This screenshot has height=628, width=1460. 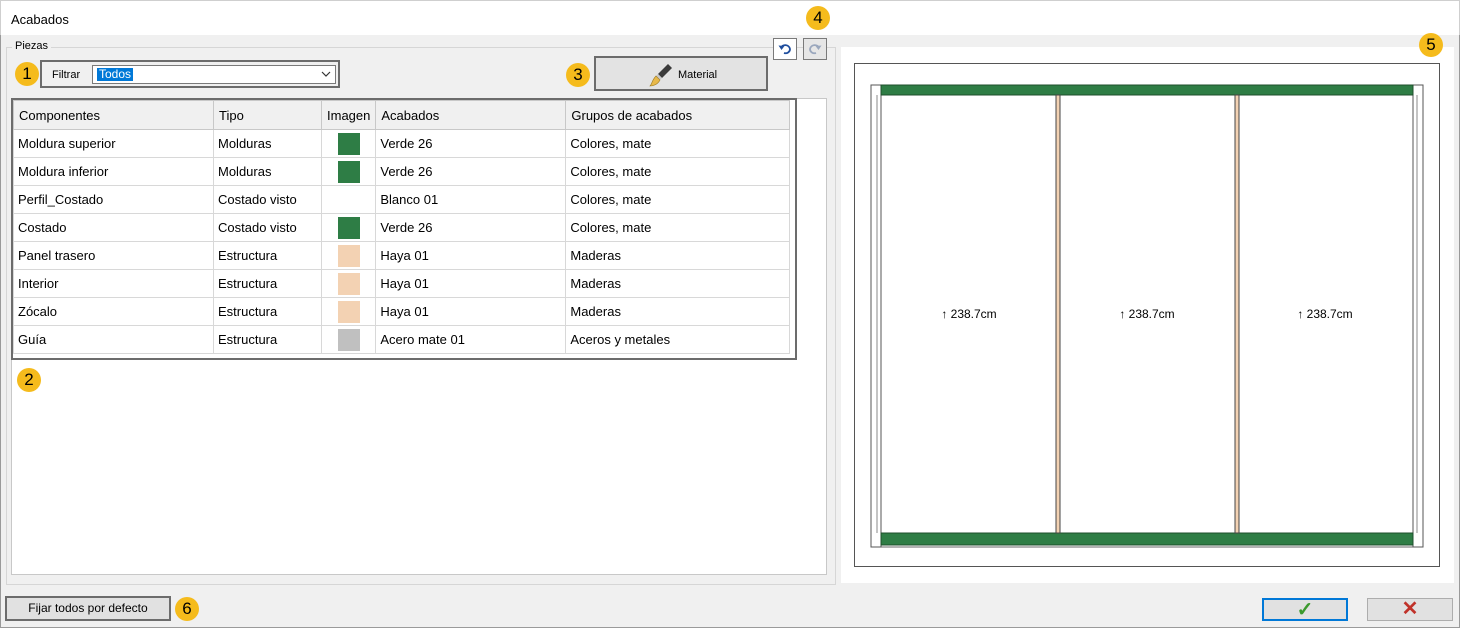 I want to click on table-row: Interior Estructura Haya 01 Maderas, so click(x=402, y=283).